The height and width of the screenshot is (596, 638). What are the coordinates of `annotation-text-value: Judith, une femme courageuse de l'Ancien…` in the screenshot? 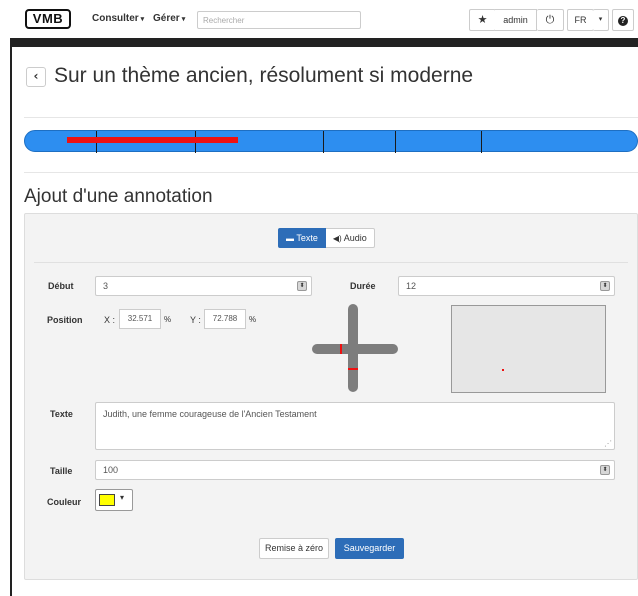 It's located at (210, 414).